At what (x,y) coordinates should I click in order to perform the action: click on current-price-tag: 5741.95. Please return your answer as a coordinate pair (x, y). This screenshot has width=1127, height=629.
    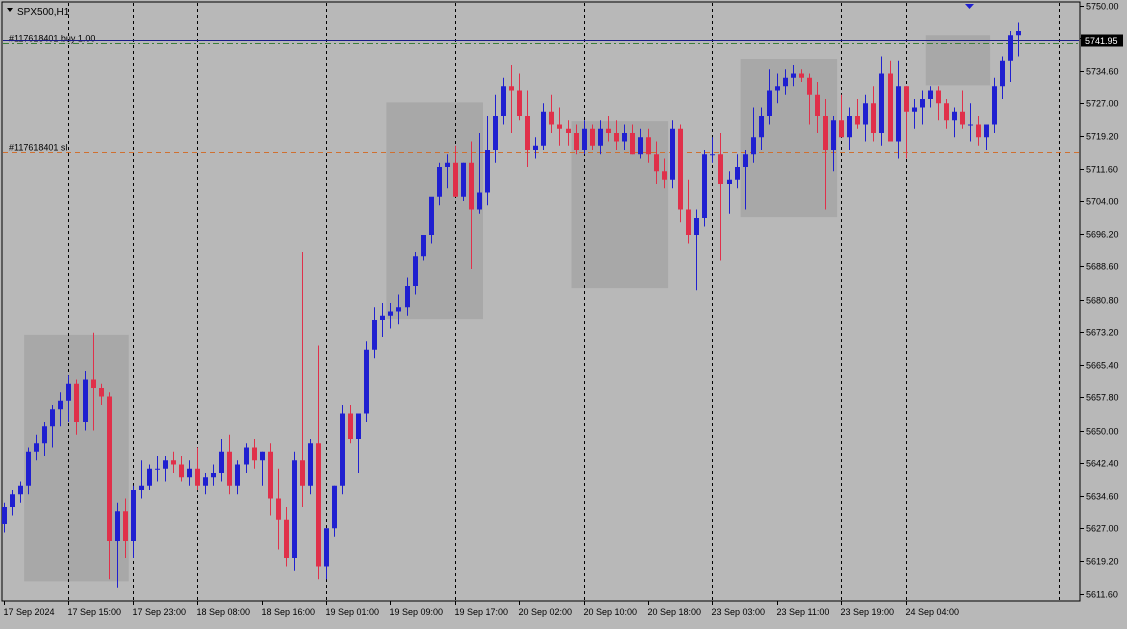
    Looking at the image, I should click on (1102, 40).